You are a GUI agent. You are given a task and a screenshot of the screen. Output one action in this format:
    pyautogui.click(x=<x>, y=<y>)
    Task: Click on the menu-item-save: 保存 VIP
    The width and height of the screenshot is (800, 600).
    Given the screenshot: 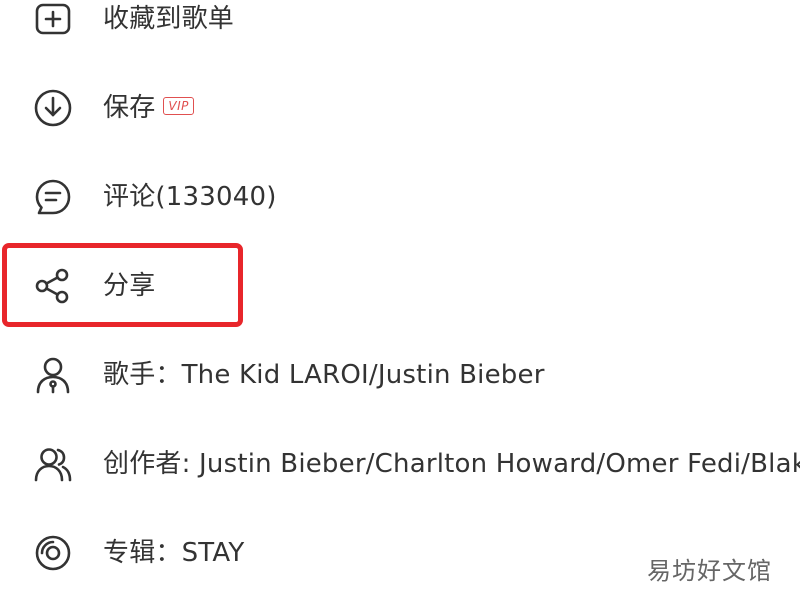 What is the action you would take?
    pyautogui.click(x=400, y=107)
    